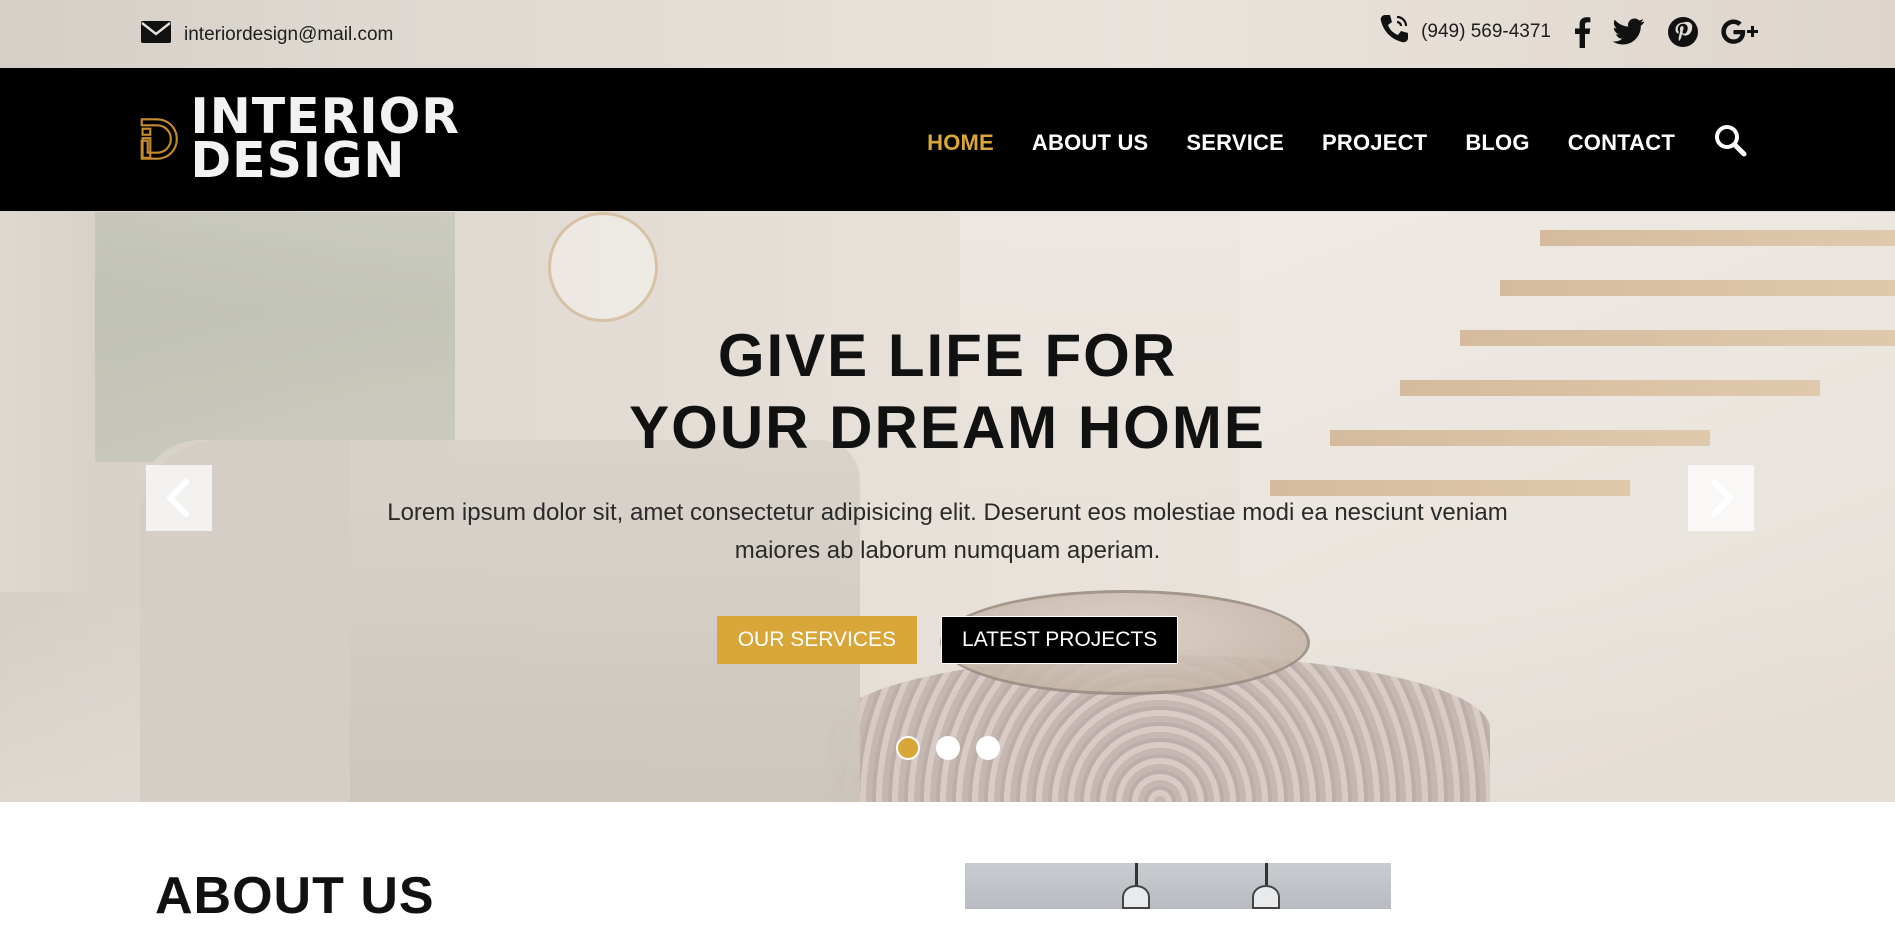 The width and height of the screenshot is (1895, 926). Describe the element at coordinates (1629, 32) in the screenshot. I see `twitter-icon` at that location.